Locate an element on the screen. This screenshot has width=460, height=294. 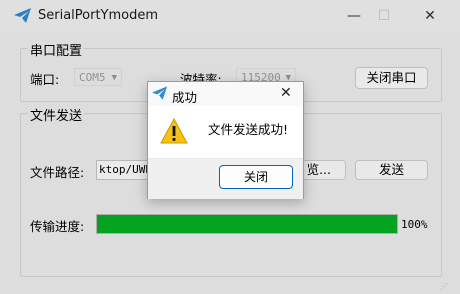
app-icon is located at coordinates (160, 93).